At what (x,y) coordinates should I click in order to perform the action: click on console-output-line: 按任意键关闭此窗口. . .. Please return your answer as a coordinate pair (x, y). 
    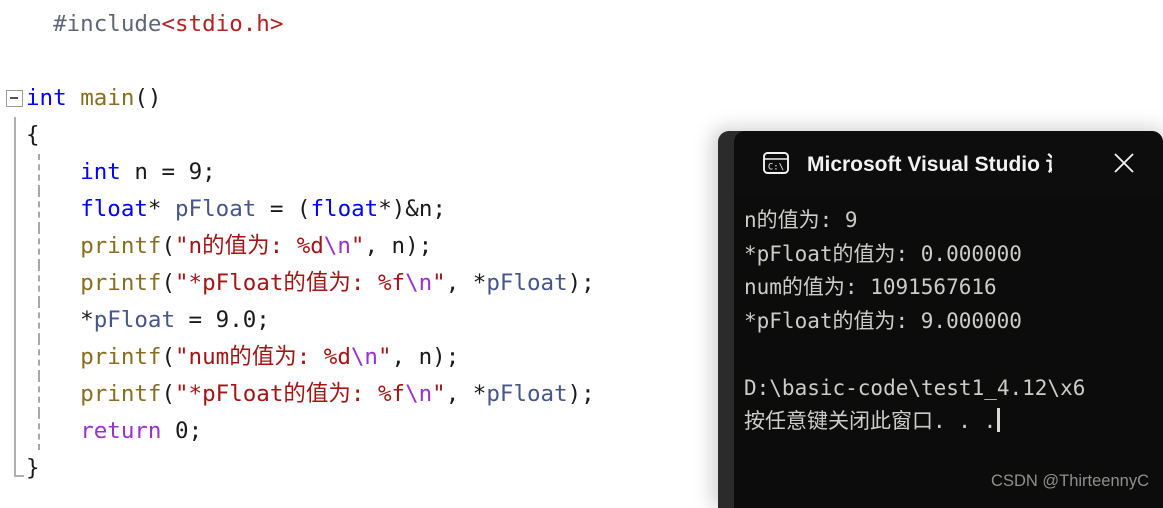
    Looking at the image, I should click on (953, 422).